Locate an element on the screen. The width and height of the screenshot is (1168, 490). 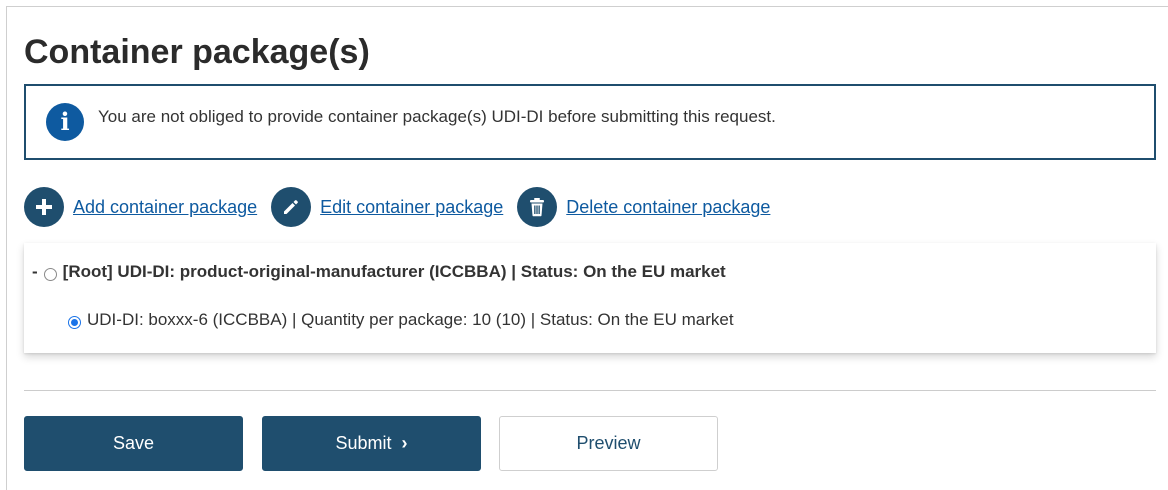
submit-button-label: Submit is located at coordinates (363, 443).